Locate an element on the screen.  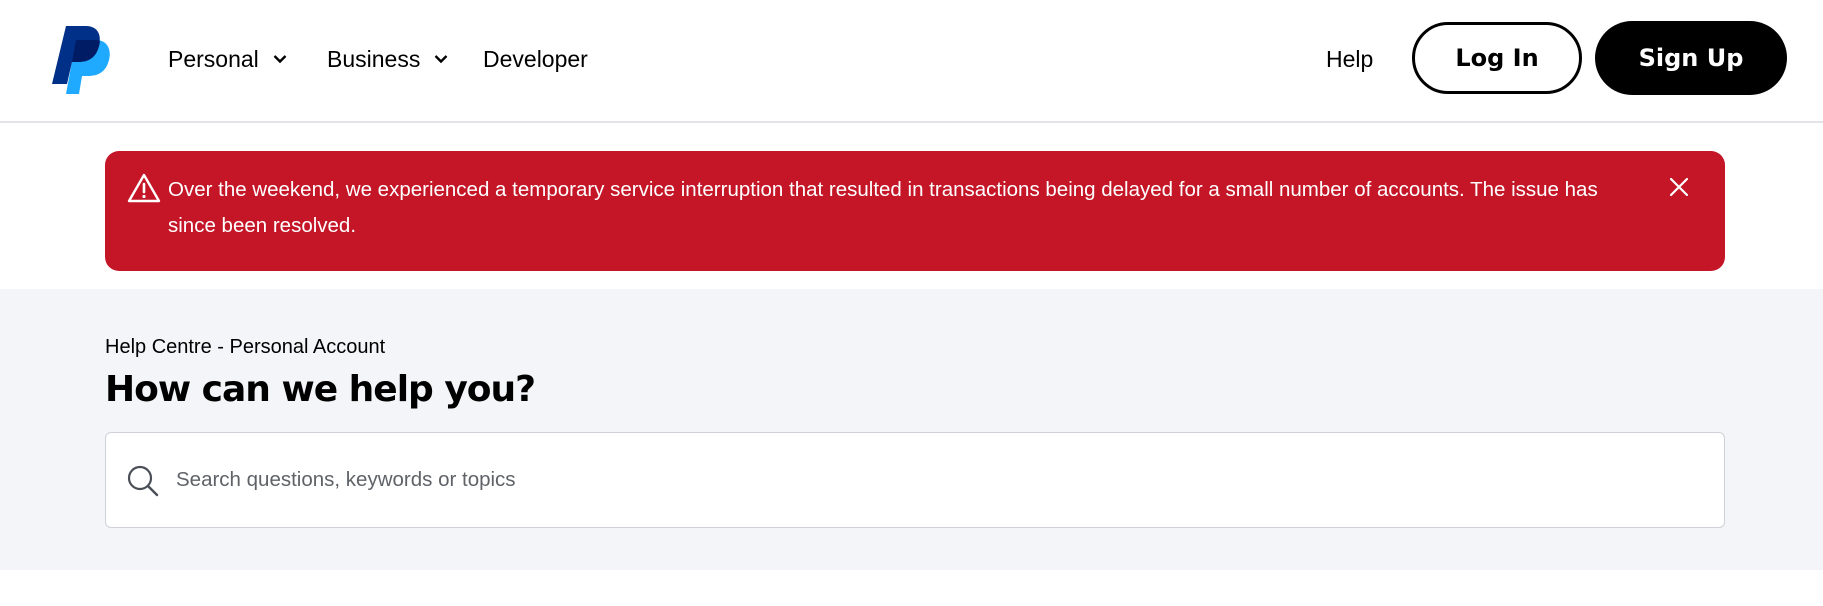
nav-developer-label: Developer is located at coordinates (535, 59).